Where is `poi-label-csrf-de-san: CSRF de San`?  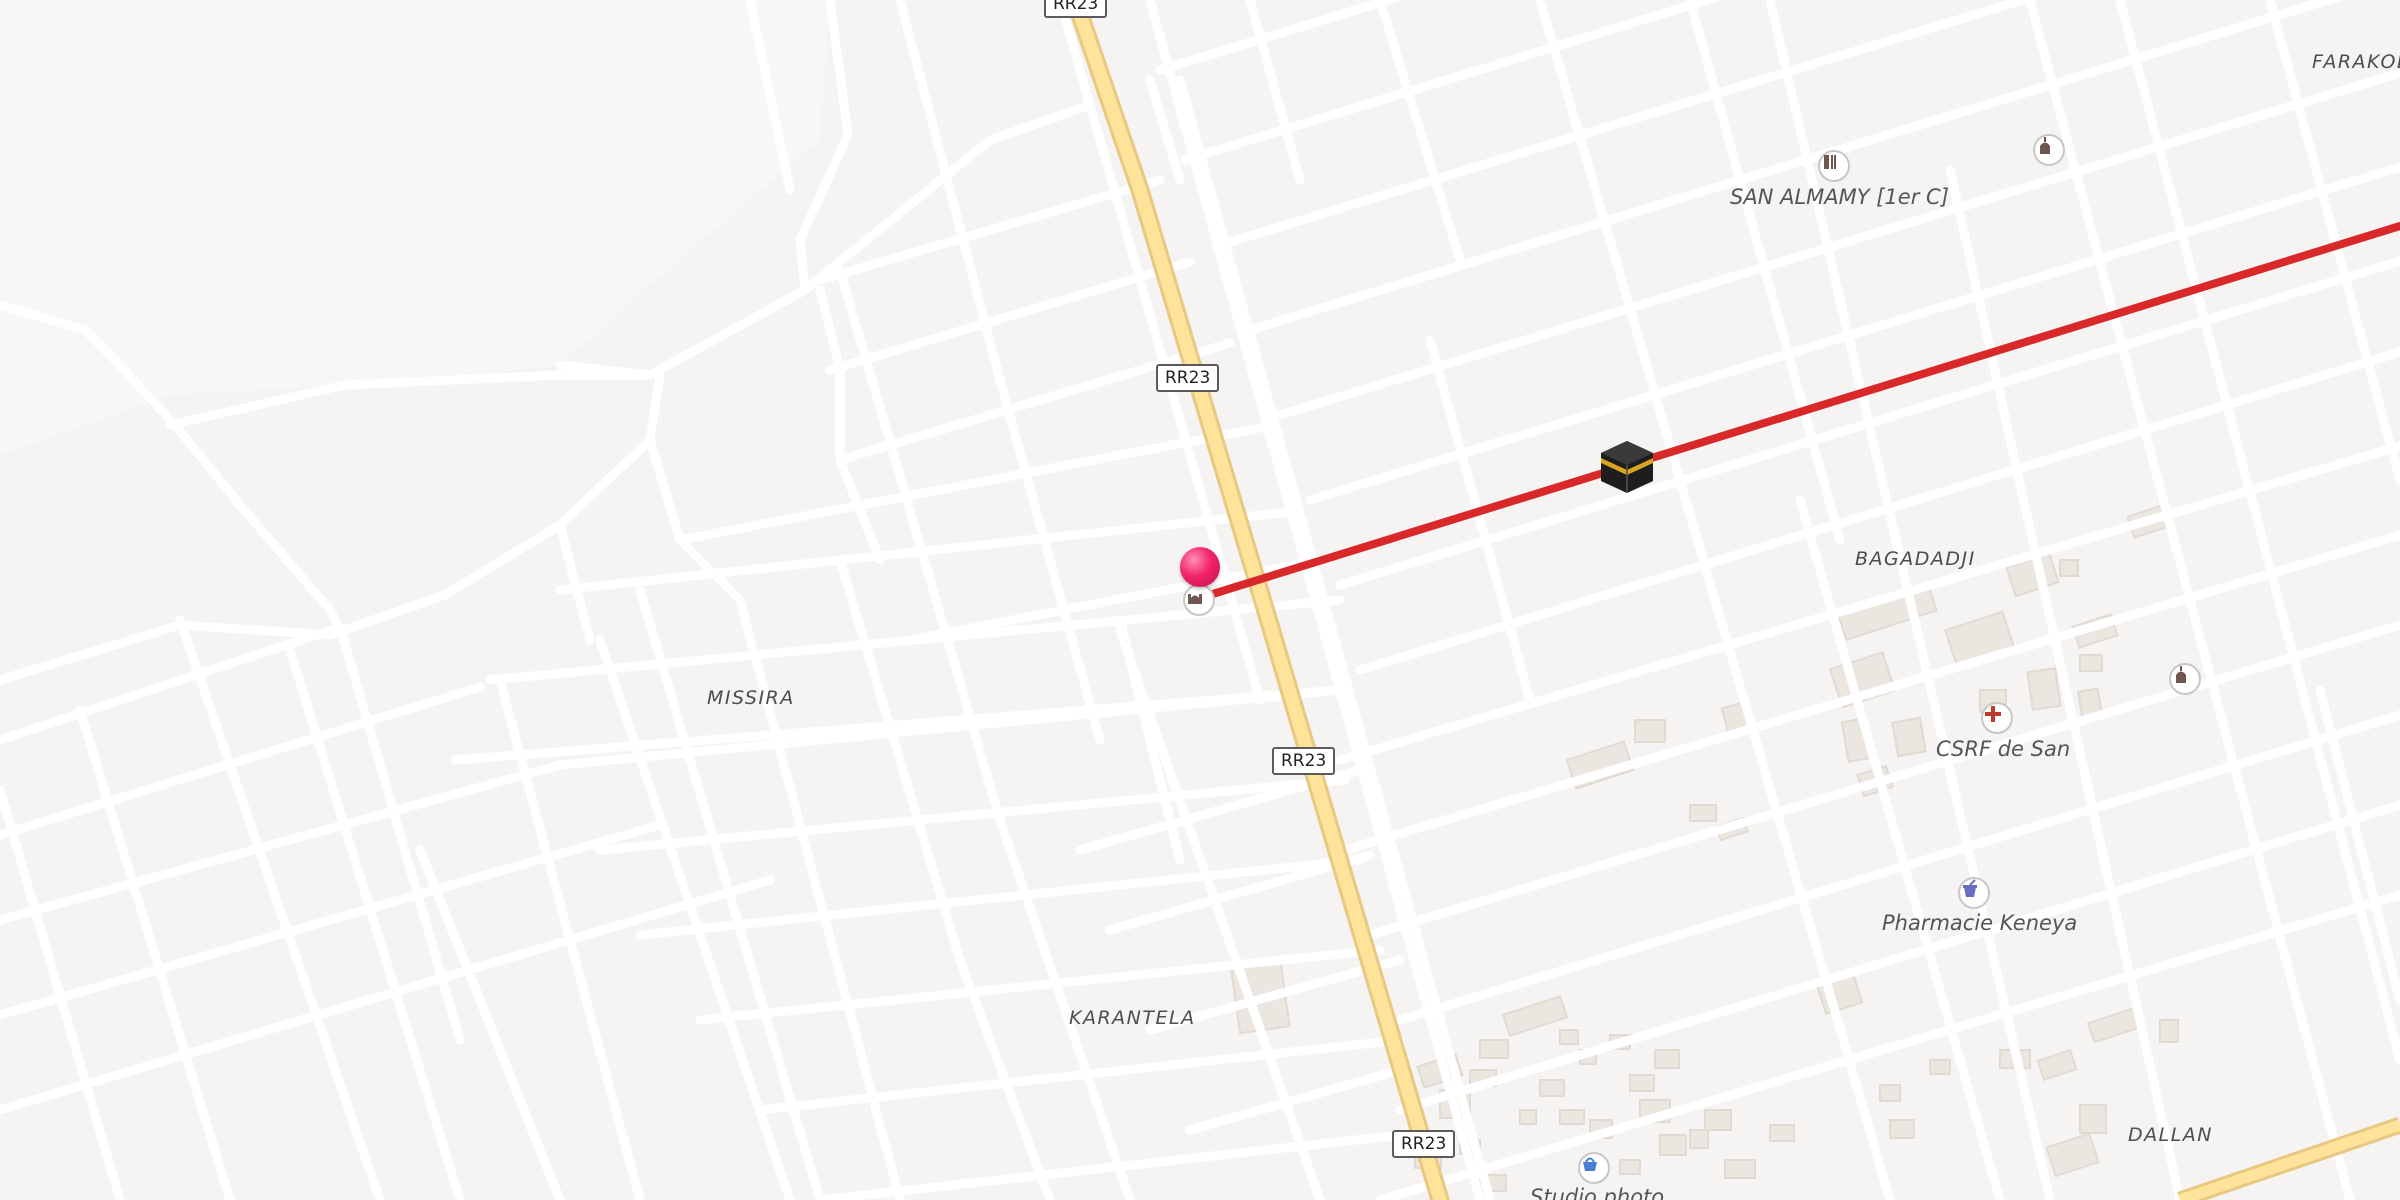 poi-label-csrf-de-san: CSRF de San is located at coordinates (2003, 749).